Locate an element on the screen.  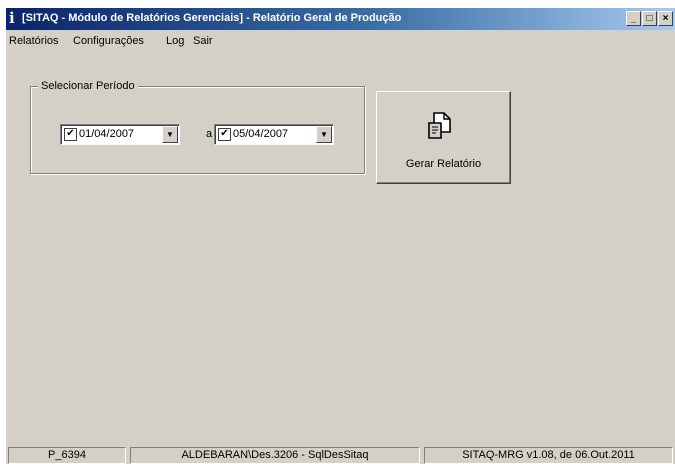
maximize-button: □ is located at coordinates (649, 18).